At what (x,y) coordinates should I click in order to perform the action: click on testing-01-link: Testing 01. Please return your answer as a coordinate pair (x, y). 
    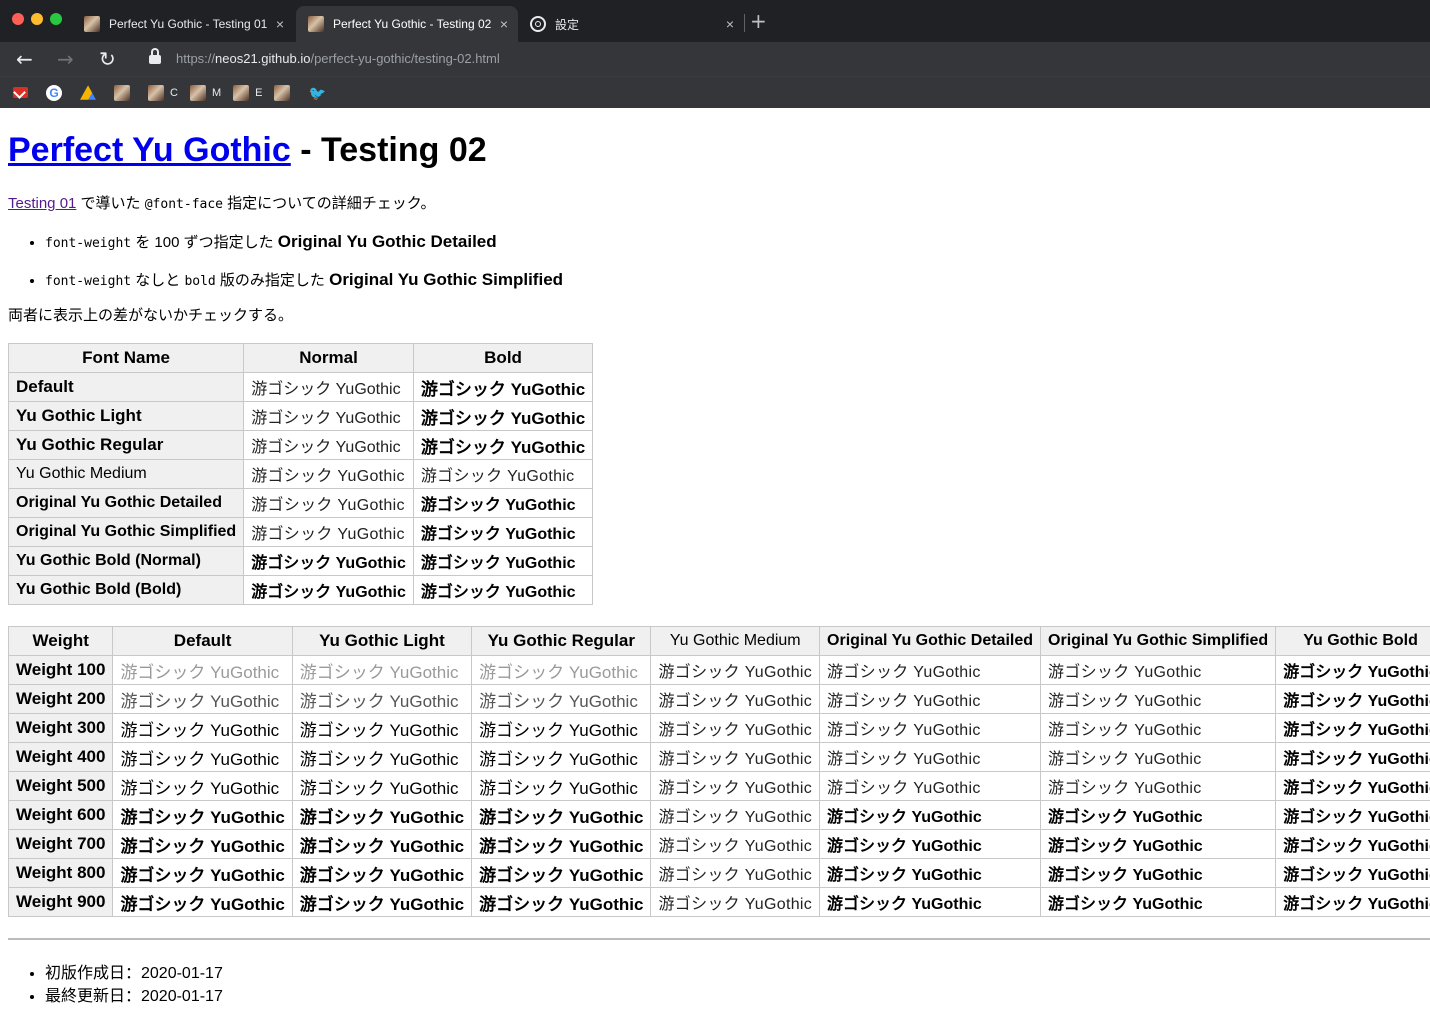
    Looking at the image, I should click on (42, 203).